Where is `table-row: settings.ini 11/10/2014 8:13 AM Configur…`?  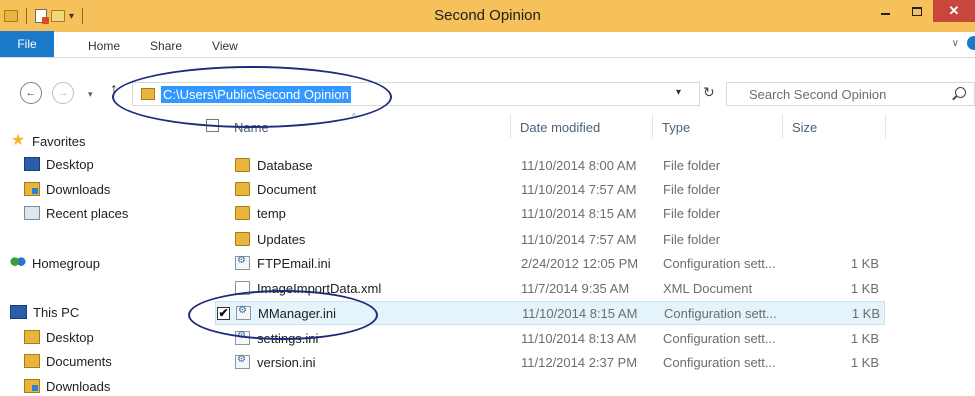 table-row: settings.ini 11/10/2014 8:13 AM Configur… is located at coordinates (550, 339).